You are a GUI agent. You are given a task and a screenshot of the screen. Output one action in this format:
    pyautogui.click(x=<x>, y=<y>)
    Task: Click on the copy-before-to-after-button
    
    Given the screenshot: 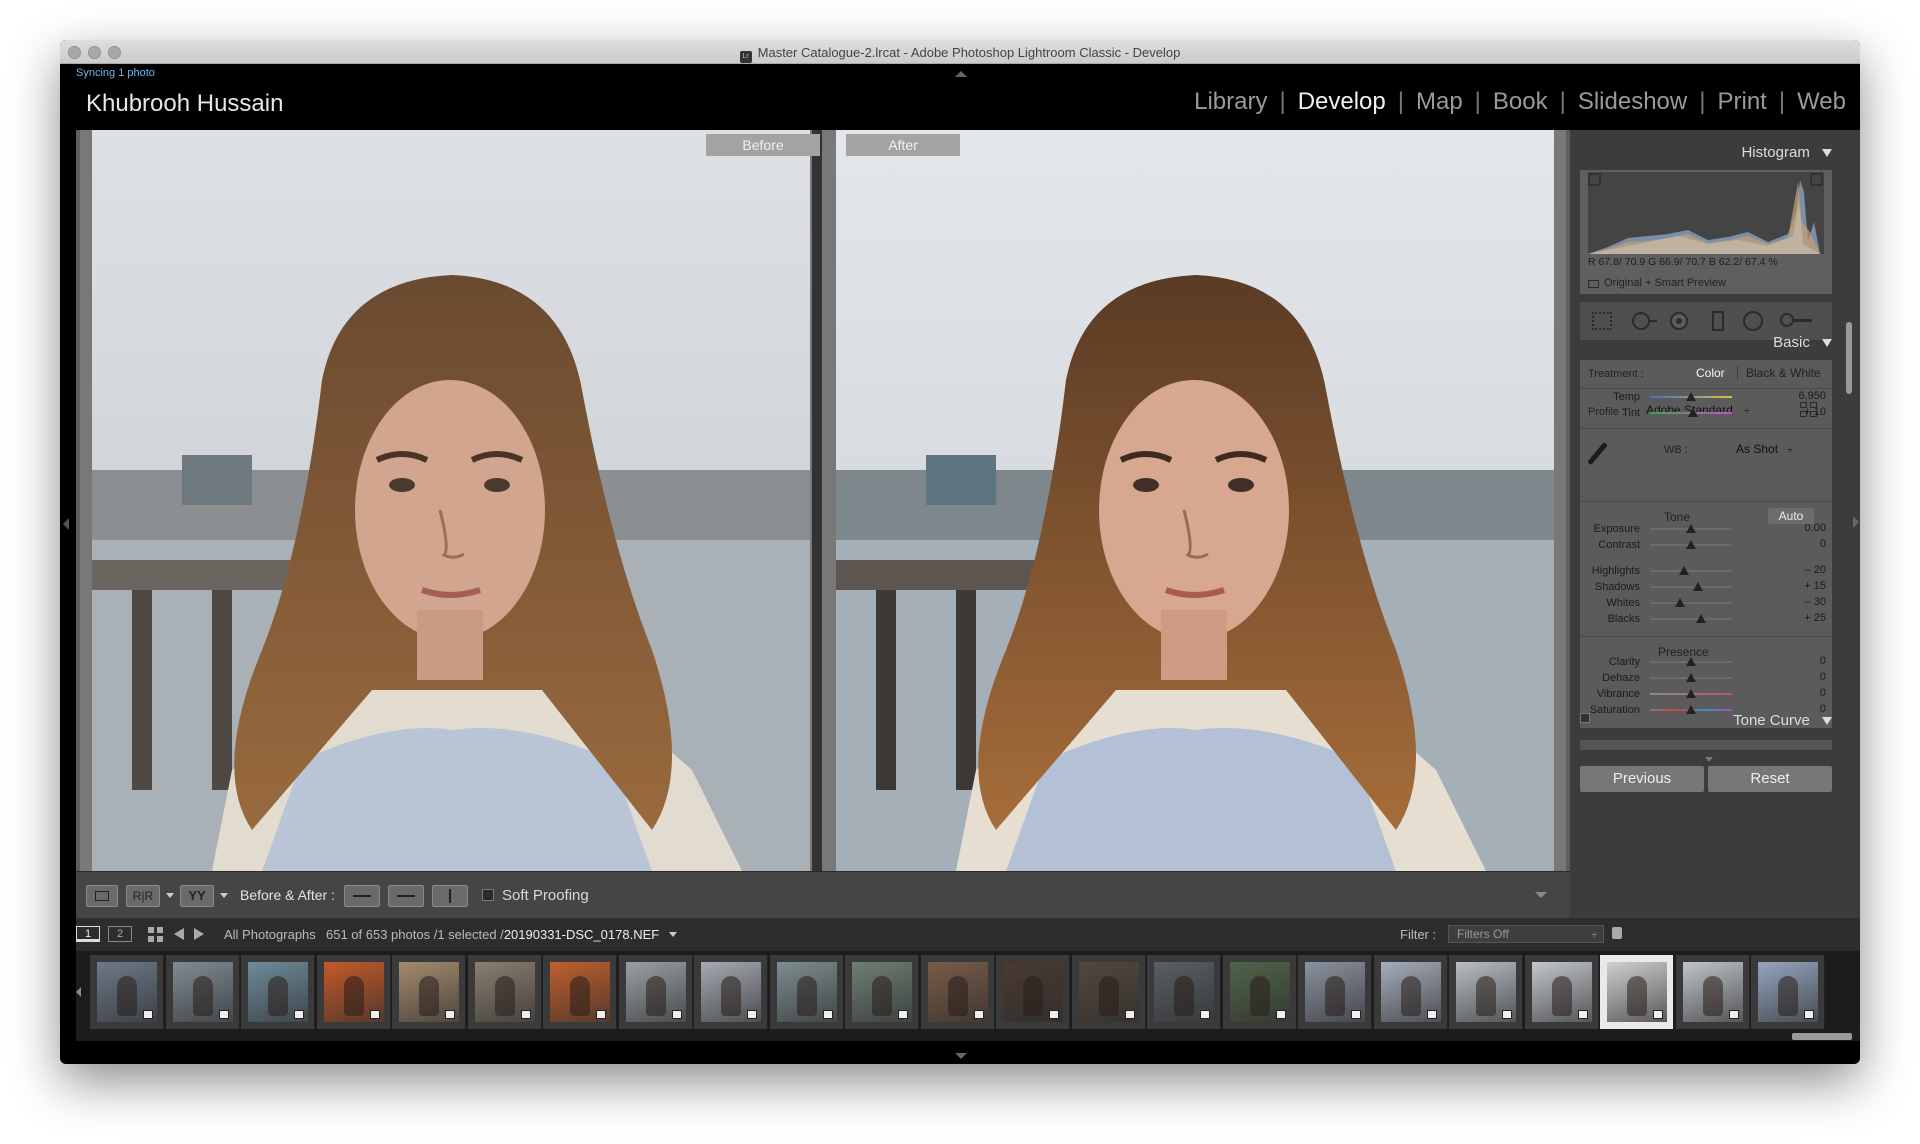 What is the action you would take?
    pyautogui.click(x=362, y=896)
    